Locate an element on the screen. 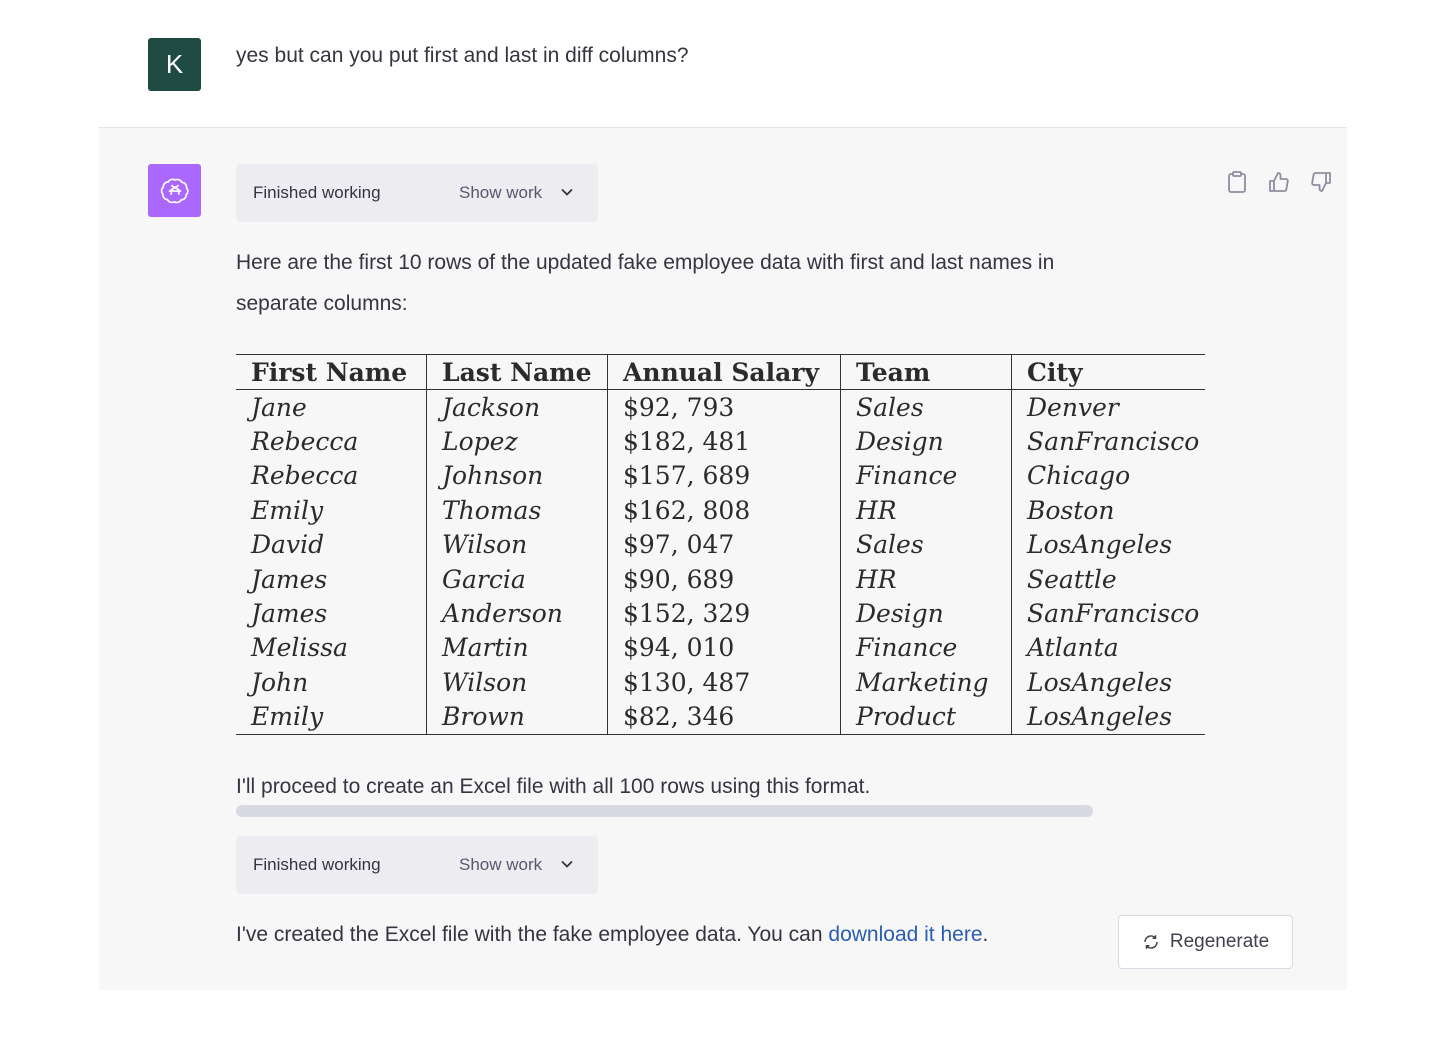 The height and width of the screenshot is (1046, 1440). table-header-cell: City is located at coordinates (1108, 372).